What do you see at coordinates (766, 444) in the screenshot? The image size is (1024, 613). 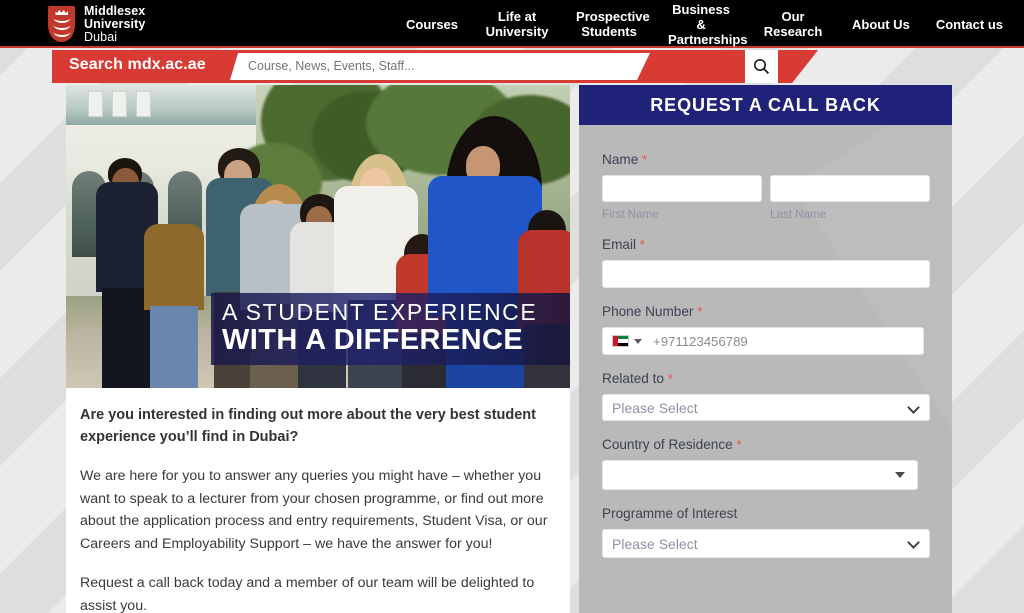 I see `country-label: Country of Residence *` at bounding box center [766, 444].